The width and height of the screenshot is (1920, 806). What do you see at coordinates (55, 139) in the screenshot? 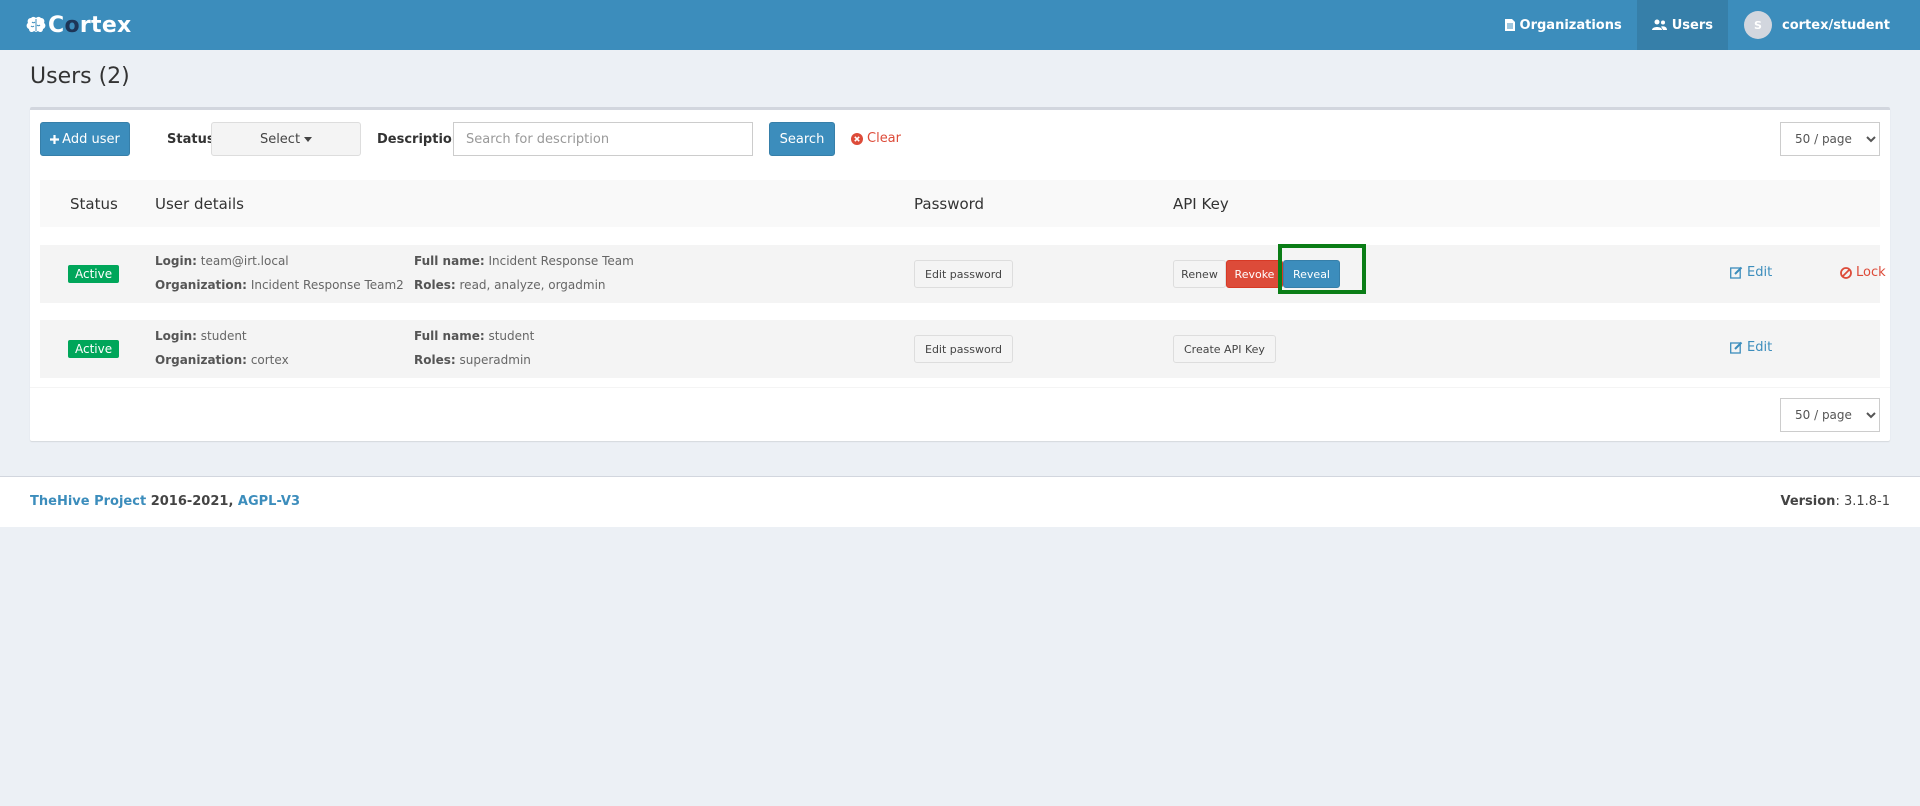
I see `plus-icon` at bounding box center [55, 139].